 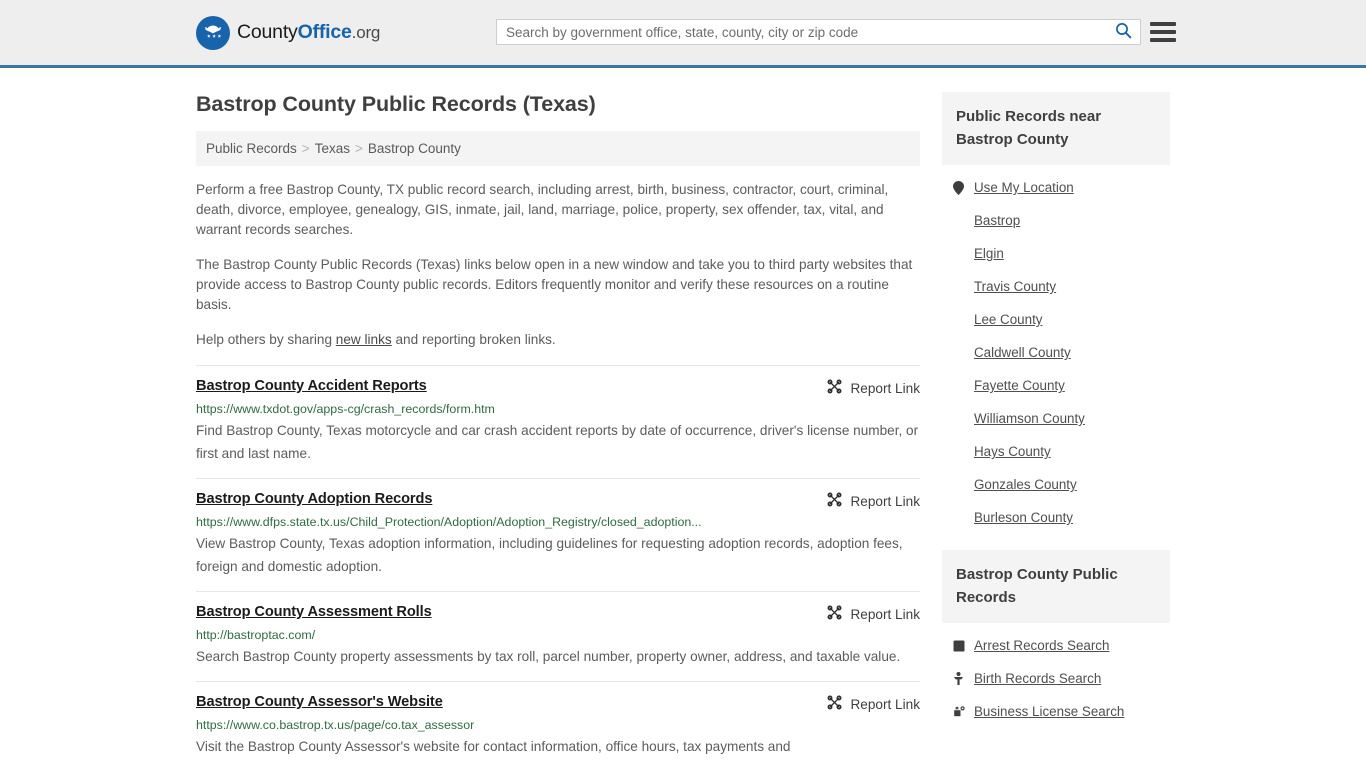 What do you see at coordinates (332, 148) in the screenshot?
I see `breadcrumb-item-texas: Texas` at bounding box center [332, 148].